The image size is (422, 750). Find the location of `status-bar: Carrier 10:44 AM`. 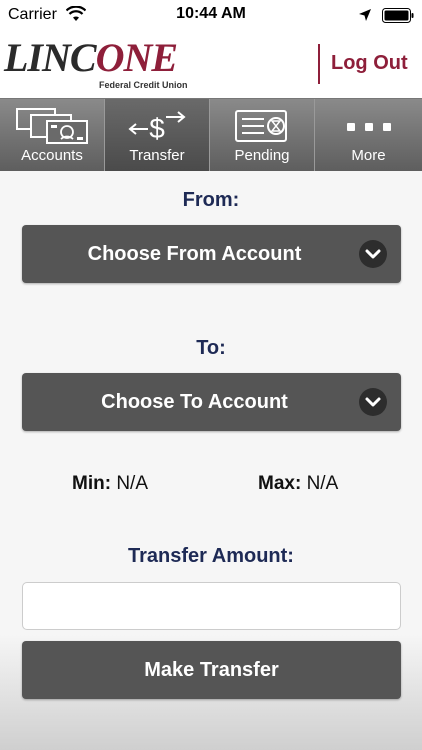

status-bar: Carrier 10:44 AM is located at coordinates (211, 15).